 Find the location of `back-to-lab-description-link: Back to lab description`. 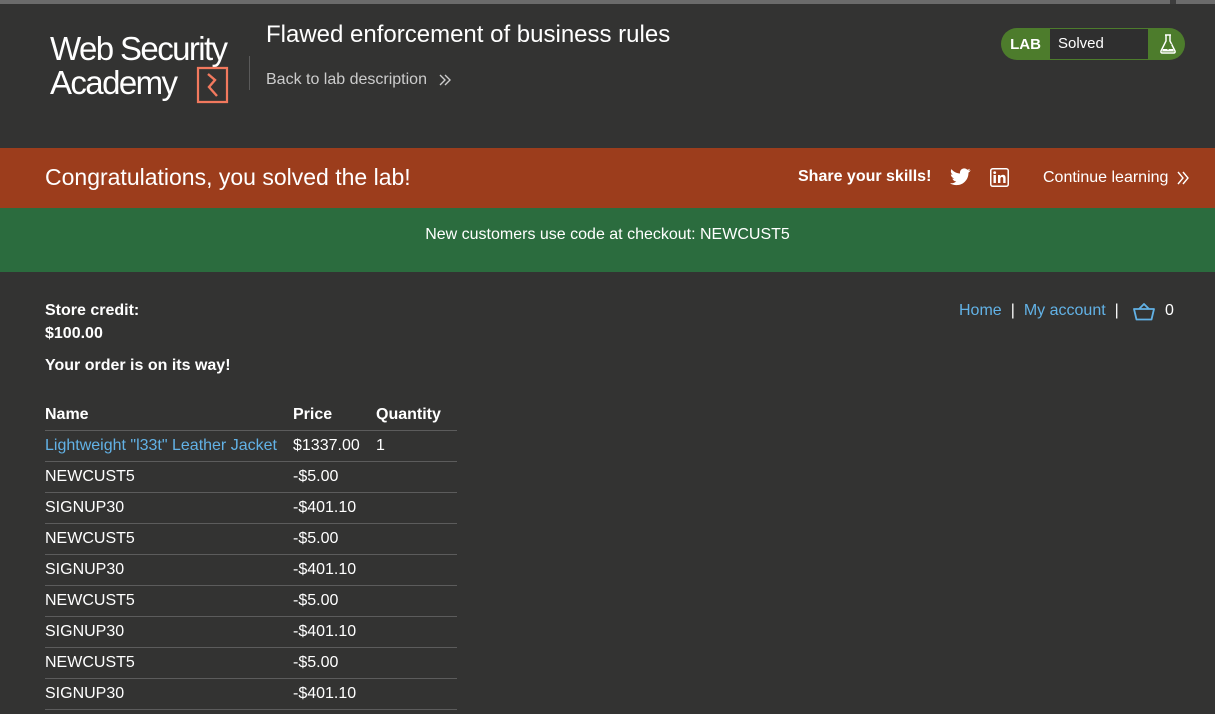

back-to-lab-description-link: Back to lab description is located at coordinates (359, 80).